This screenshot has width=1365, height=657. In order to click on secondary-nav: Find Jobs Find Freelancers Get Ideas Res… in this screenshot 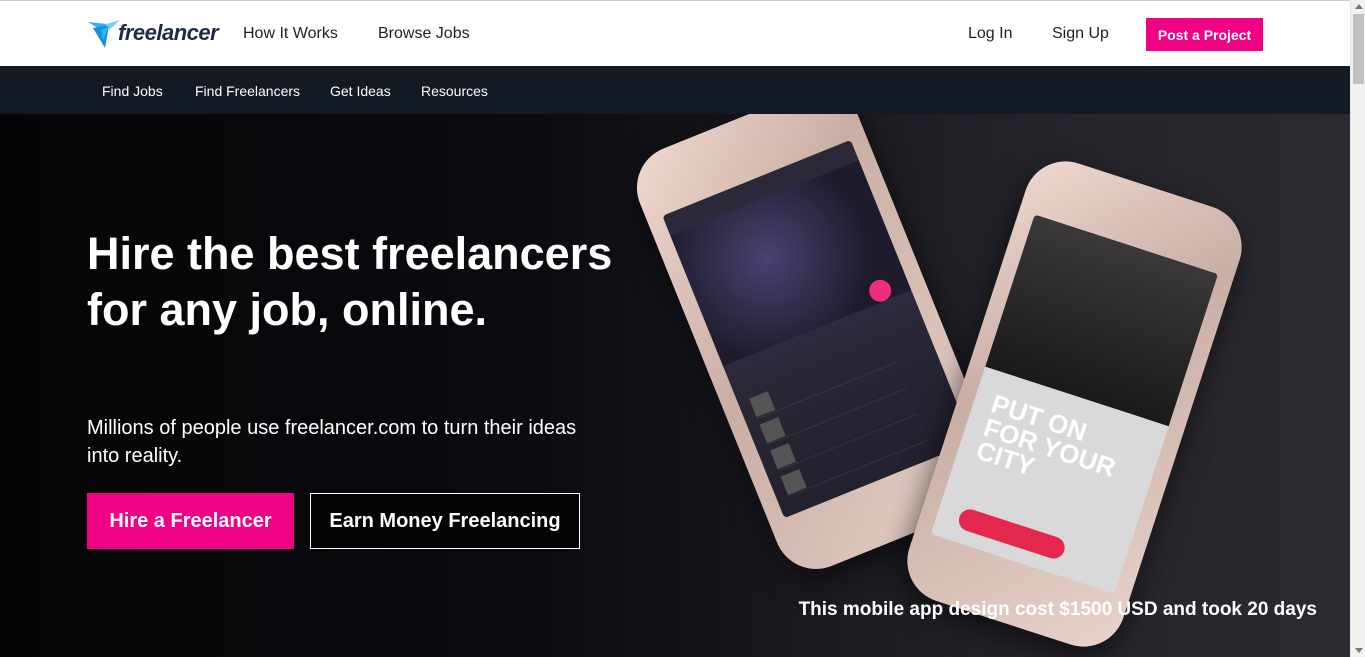, I will do `click(675, 90)`.